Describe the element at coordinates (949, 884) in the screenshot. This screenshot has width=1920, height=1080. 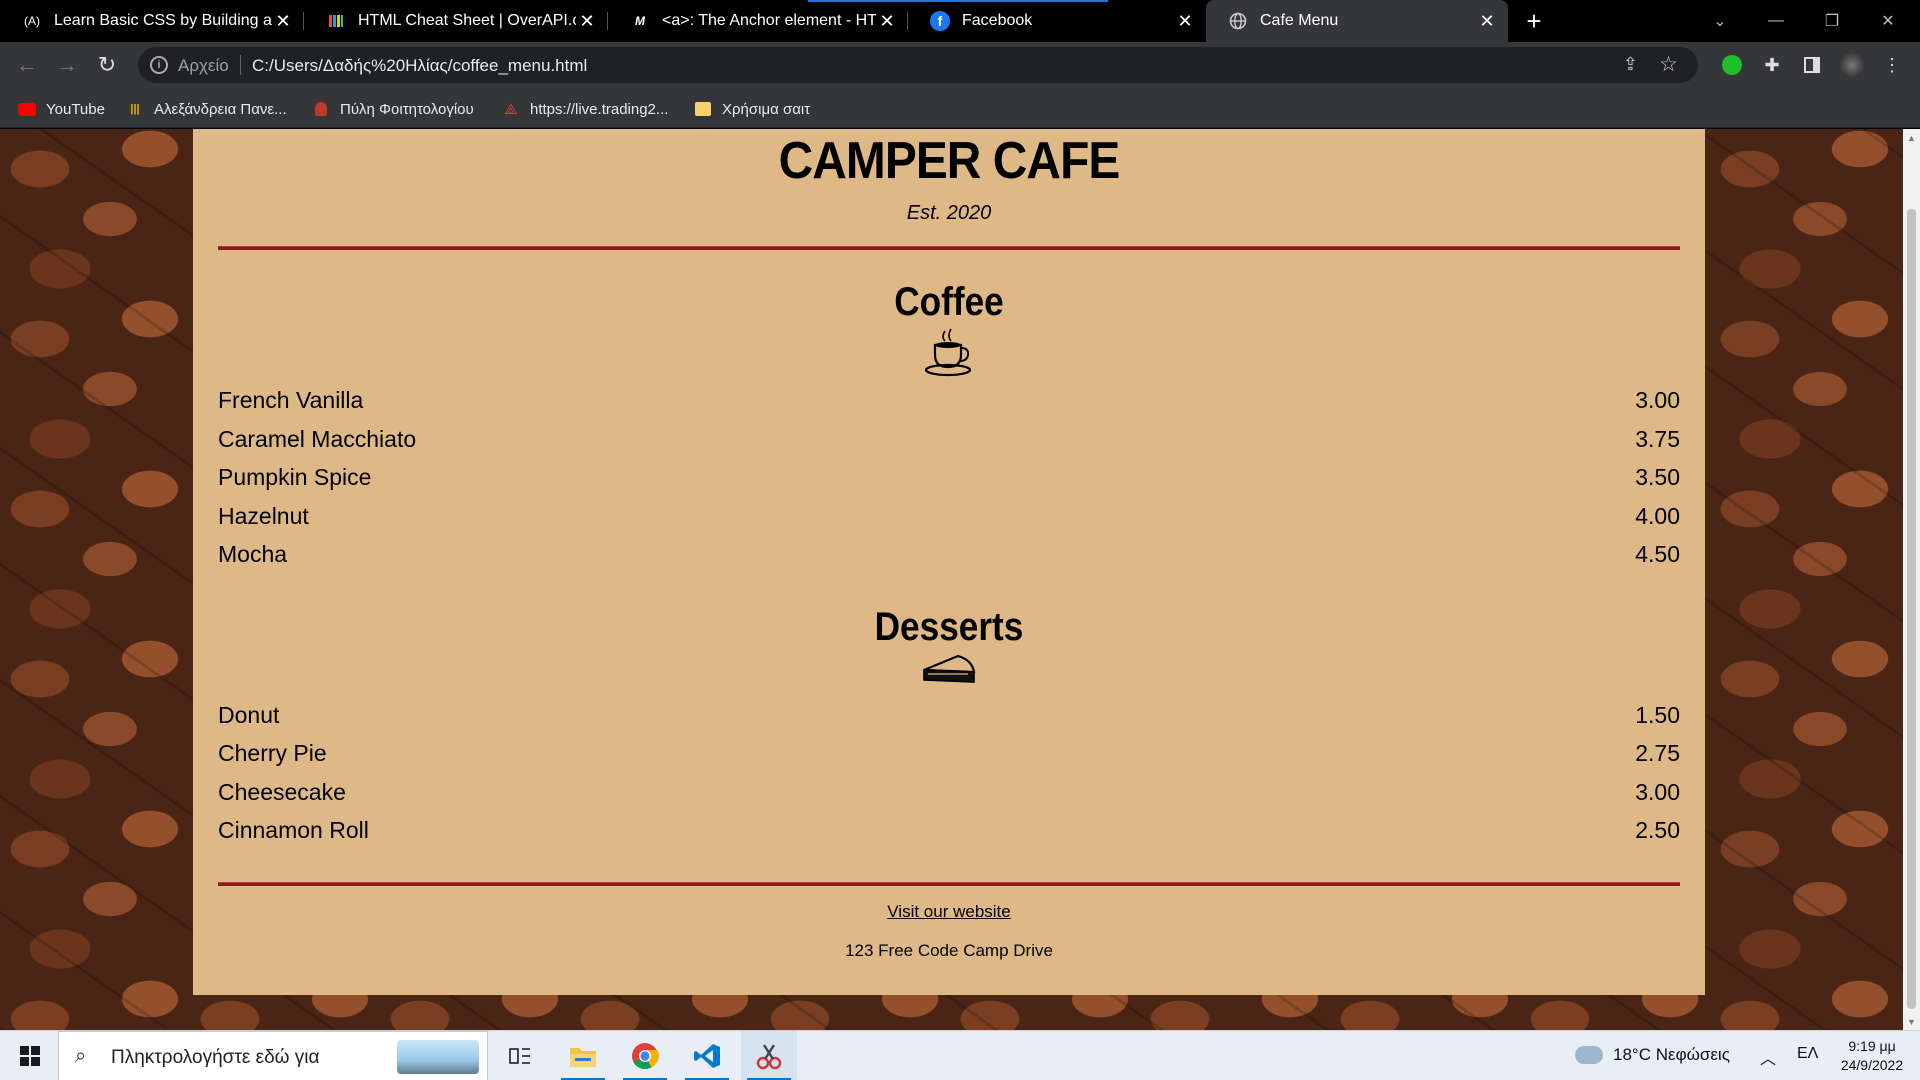
I see `bottom-divider` at that location.